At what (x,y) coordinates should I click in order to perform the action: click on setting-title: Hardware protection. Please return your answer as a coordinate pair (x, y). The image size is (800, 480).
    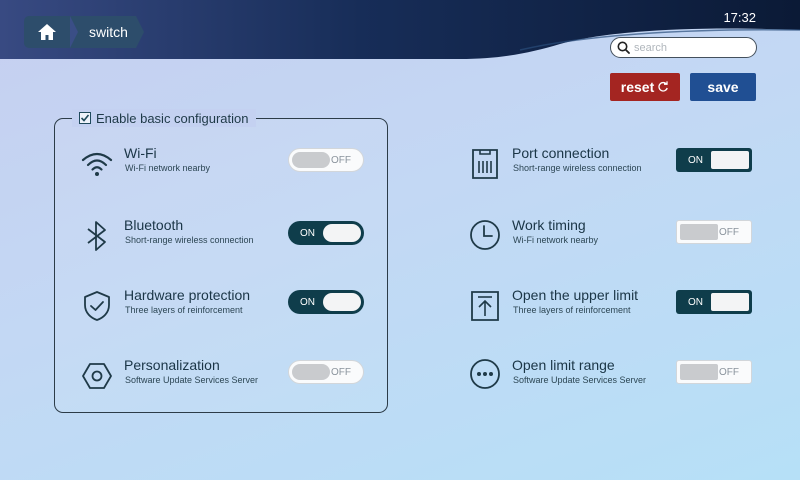
    Looking at the image, I should click on (187, 295).